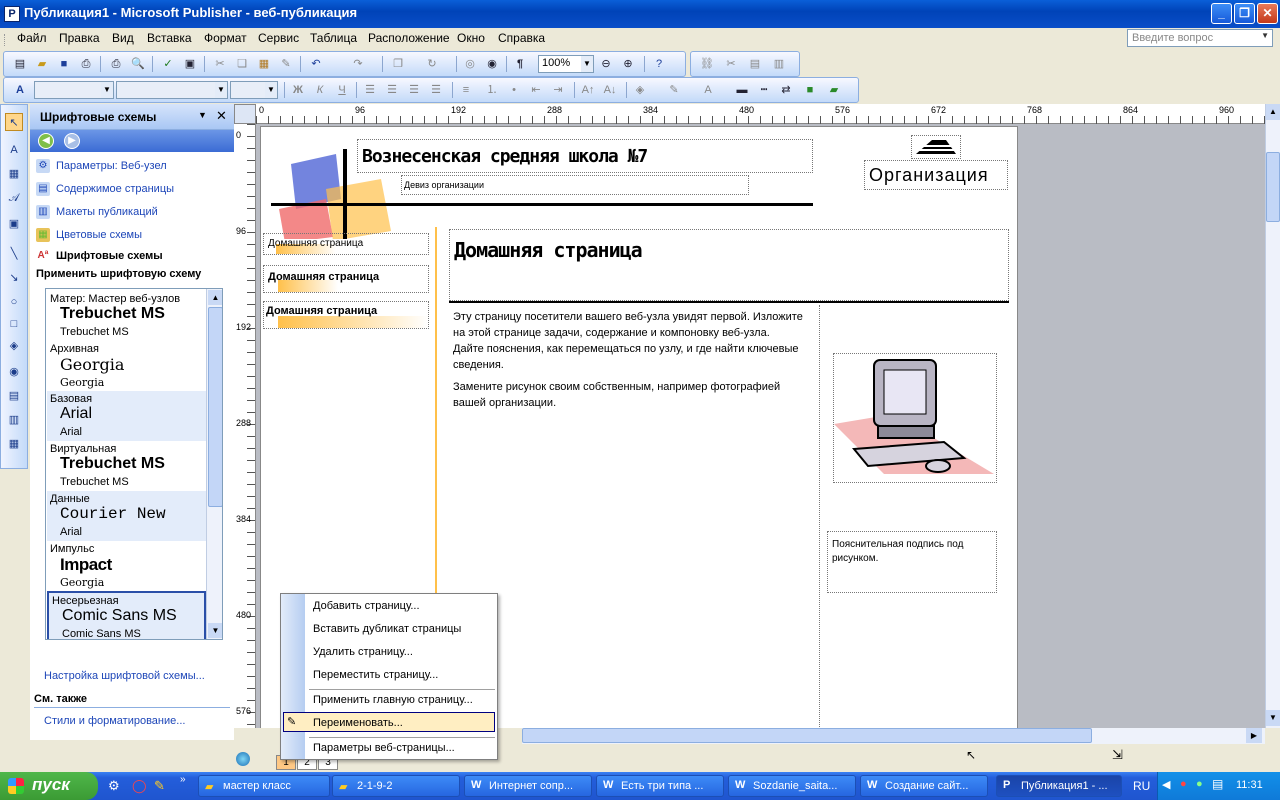  Describe the element at coordinates (172, 90) in the screenshot. I see `font-select: ▼` at that location.